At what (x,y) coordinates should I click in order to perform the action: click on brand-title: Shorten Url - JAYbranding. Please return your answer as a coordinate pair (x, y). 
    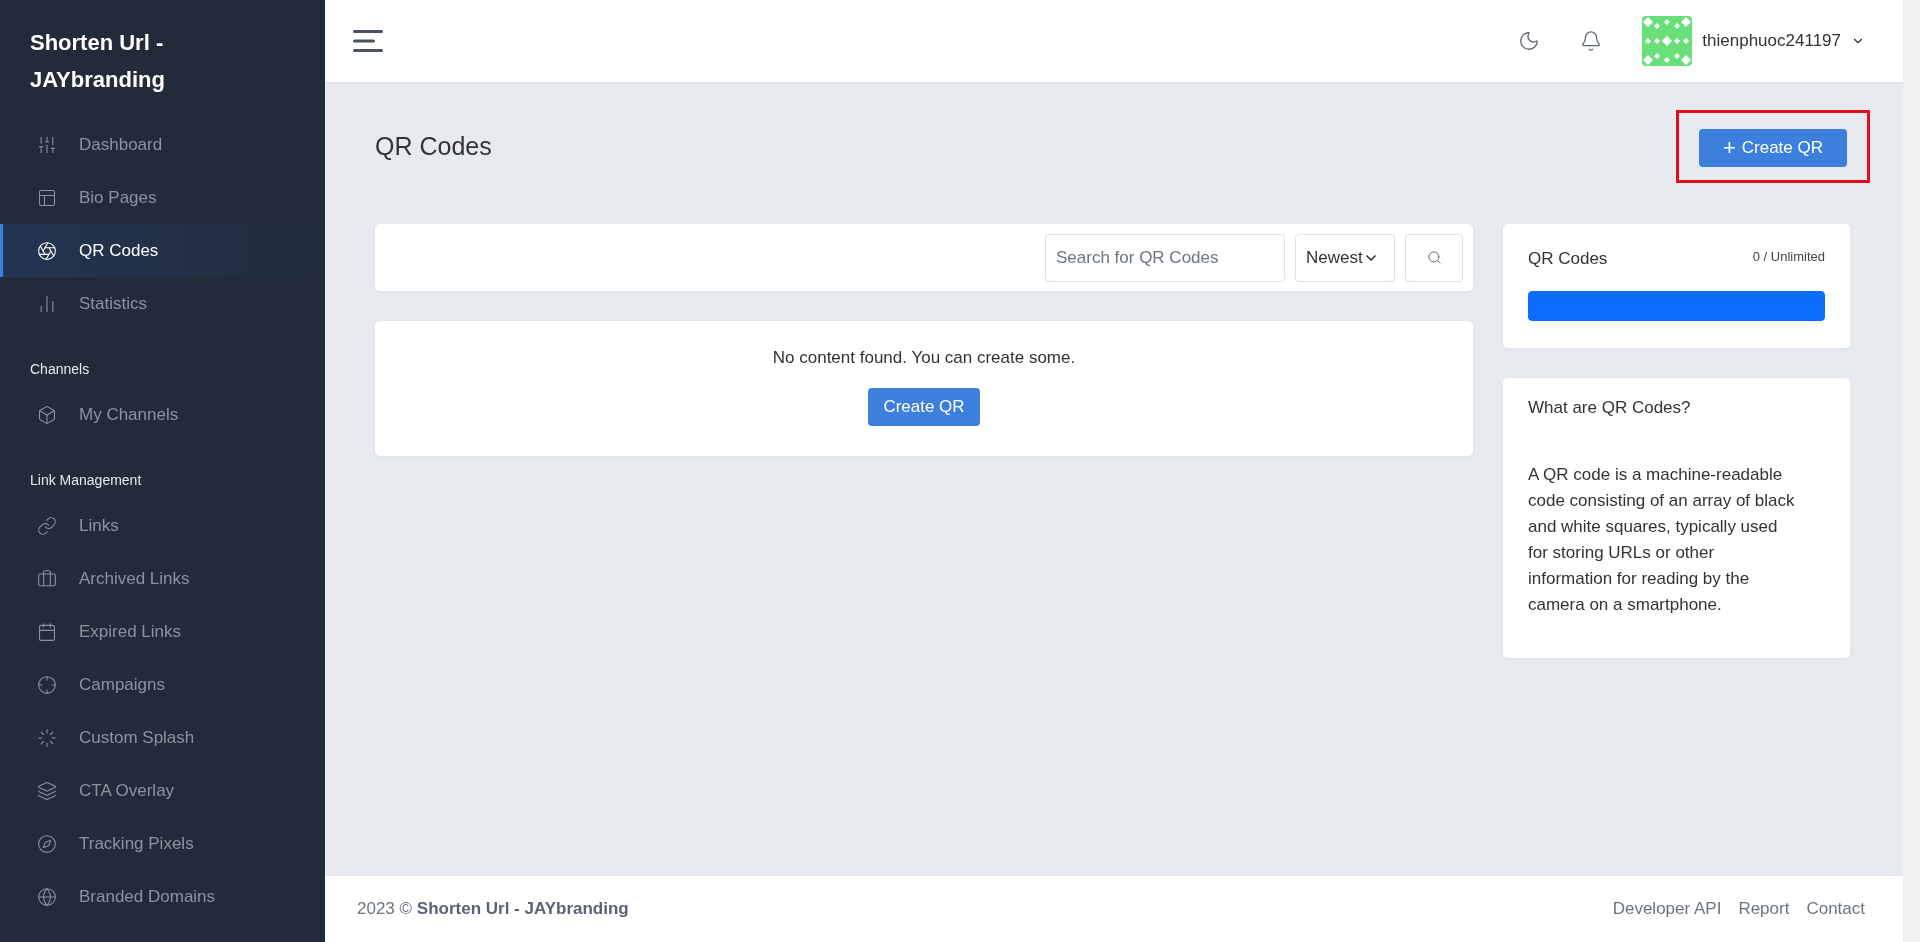
    Looking at the image, I should click on (97, 61).